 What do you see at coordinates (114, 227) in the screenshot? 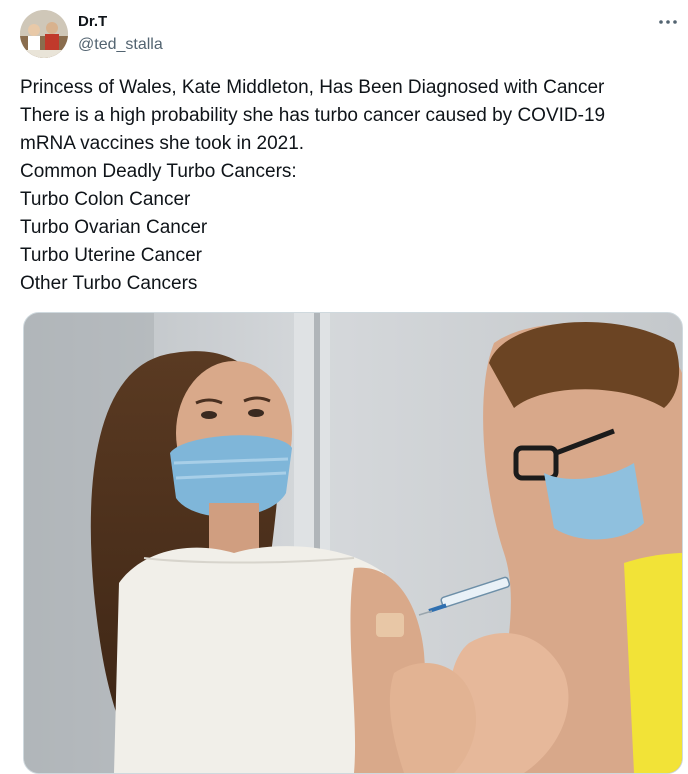
I see `tweet-line: Turbo Ovarian Cancer` at bounding box center [114, 227].